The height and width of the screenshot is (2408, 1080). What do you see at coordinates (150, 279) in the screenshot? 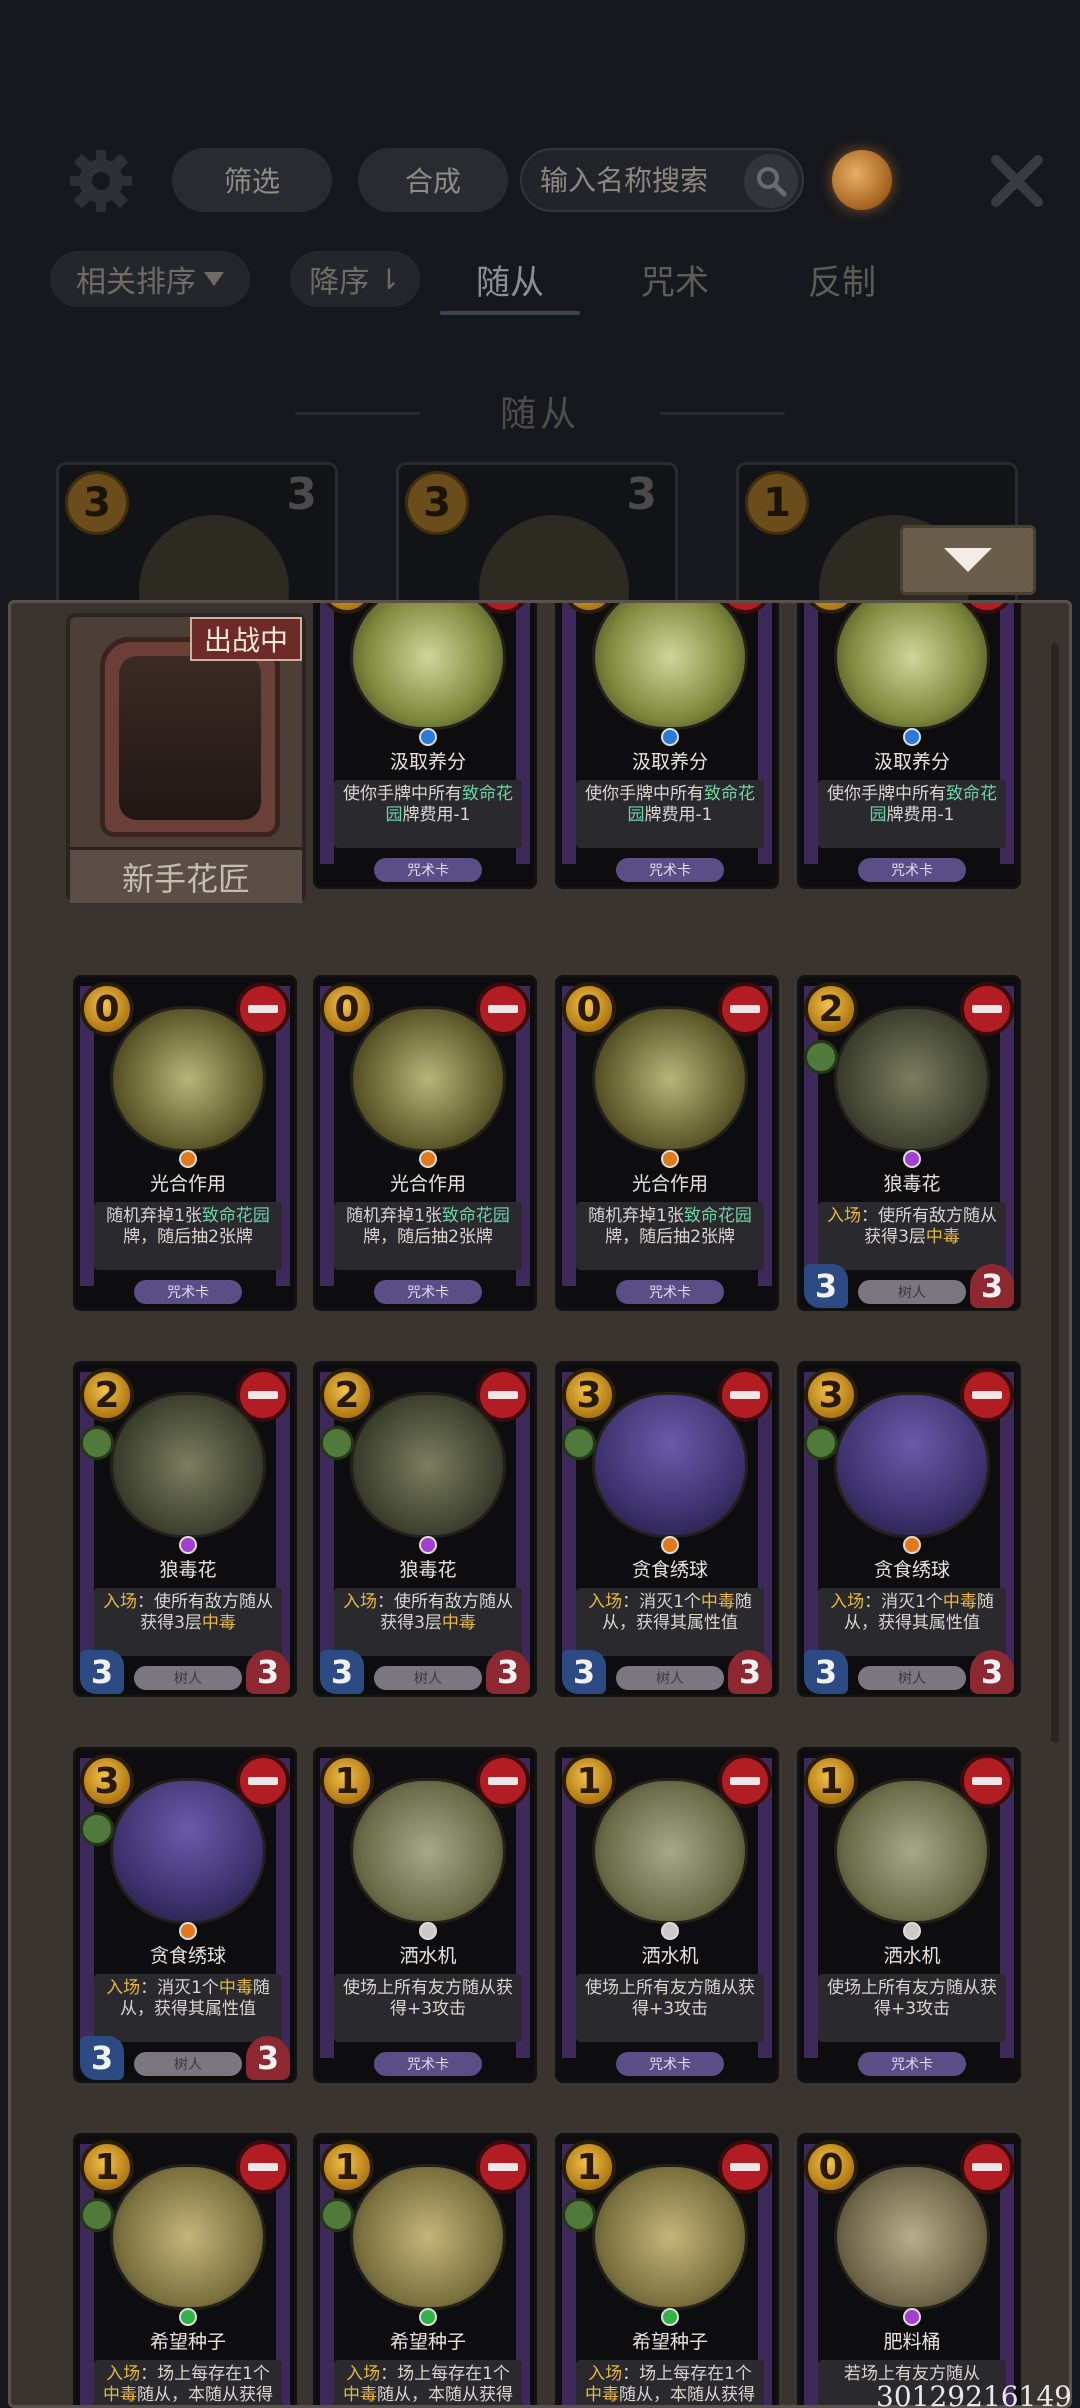
I see `sort-relevance-button: 相关排序` at bounding box center [150, 279].